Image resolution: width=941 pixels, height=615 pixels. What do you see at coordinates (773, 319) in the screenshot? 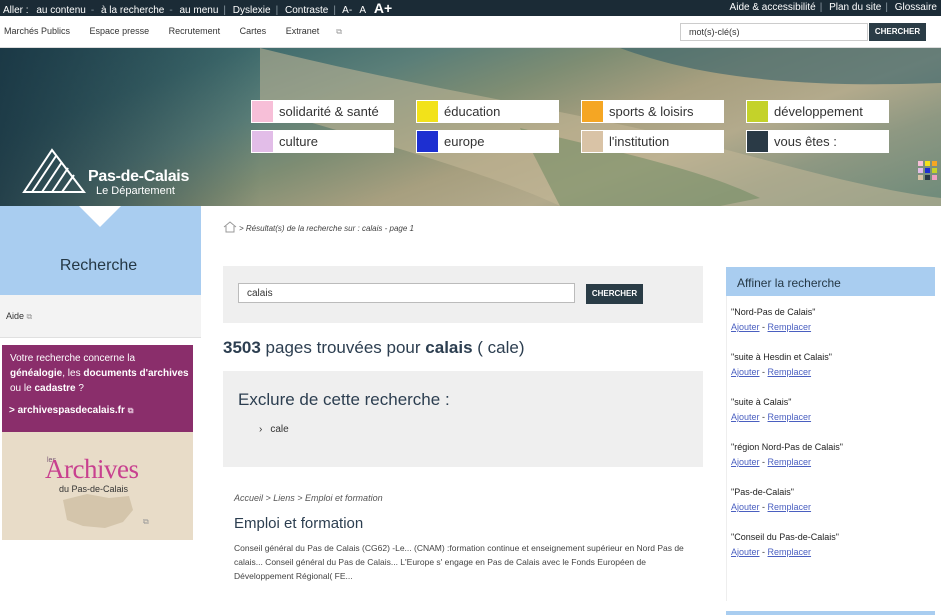
I see `refine-suggestion: "Nord-Pas de Calais" Ajouter - Remplacer` at bounding box center [773, 319].